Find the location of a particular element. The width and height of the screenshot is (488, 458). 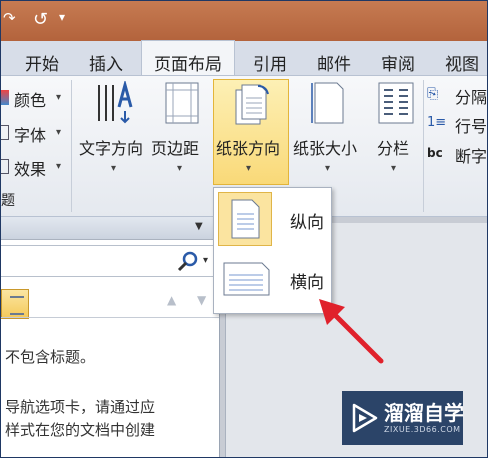

line-numbers-button: 1≡ 行号 is located at coordinates (457, 124).